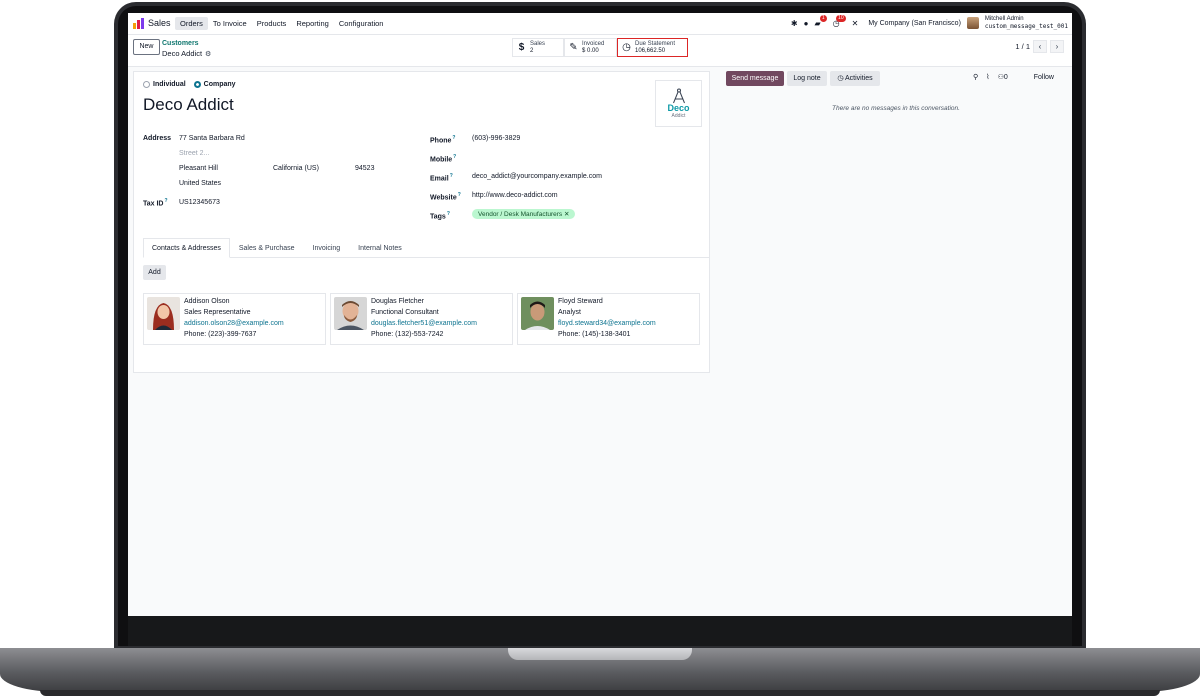  Describe the element at coordinates (154, 272) in the screenshot. I see `add-contact-button: Add` at that location.